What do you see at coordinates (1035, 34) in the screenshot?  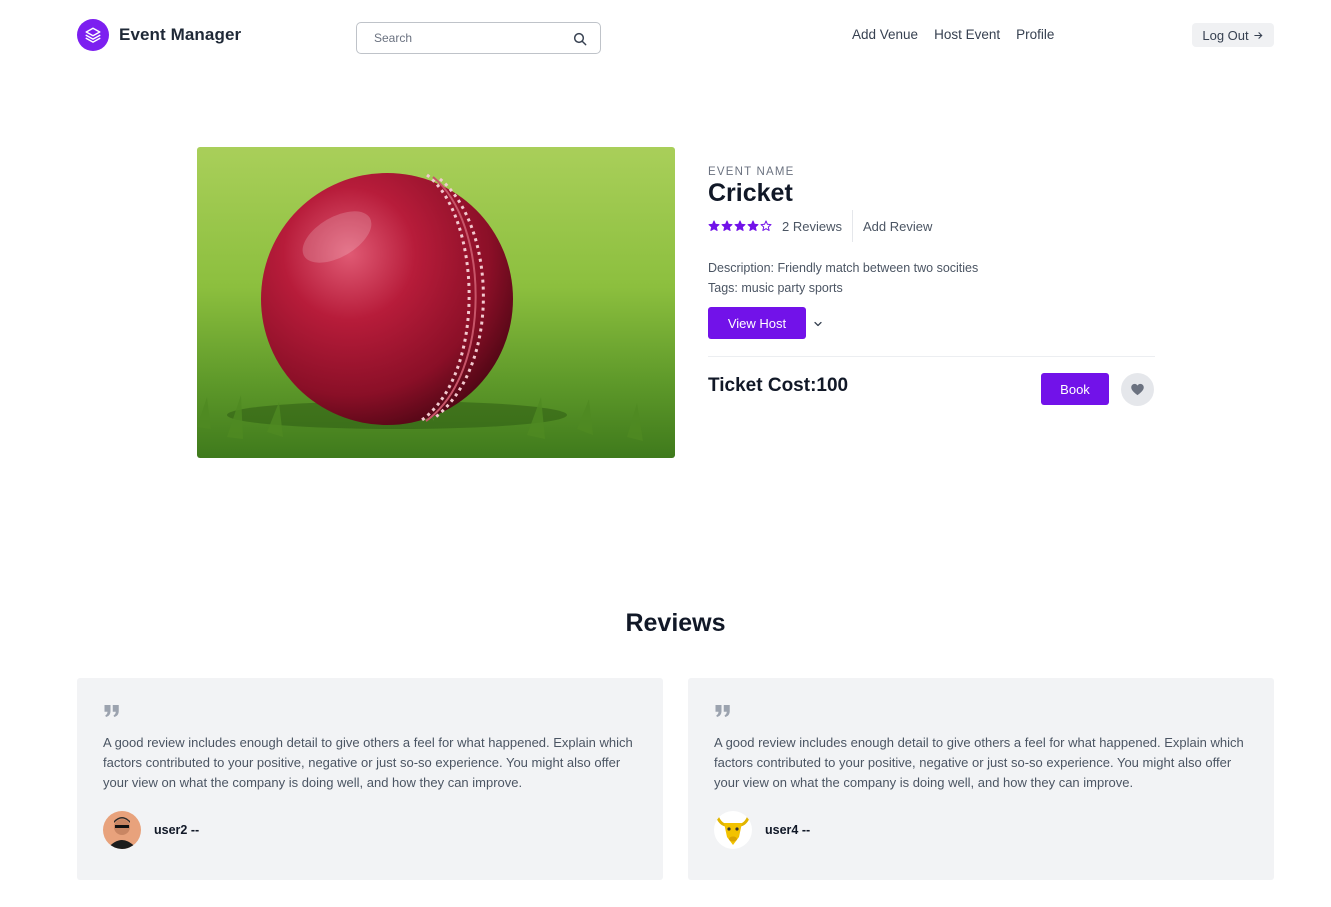 I see `nav-profile: Profile` at bounding box center [1035, 34].